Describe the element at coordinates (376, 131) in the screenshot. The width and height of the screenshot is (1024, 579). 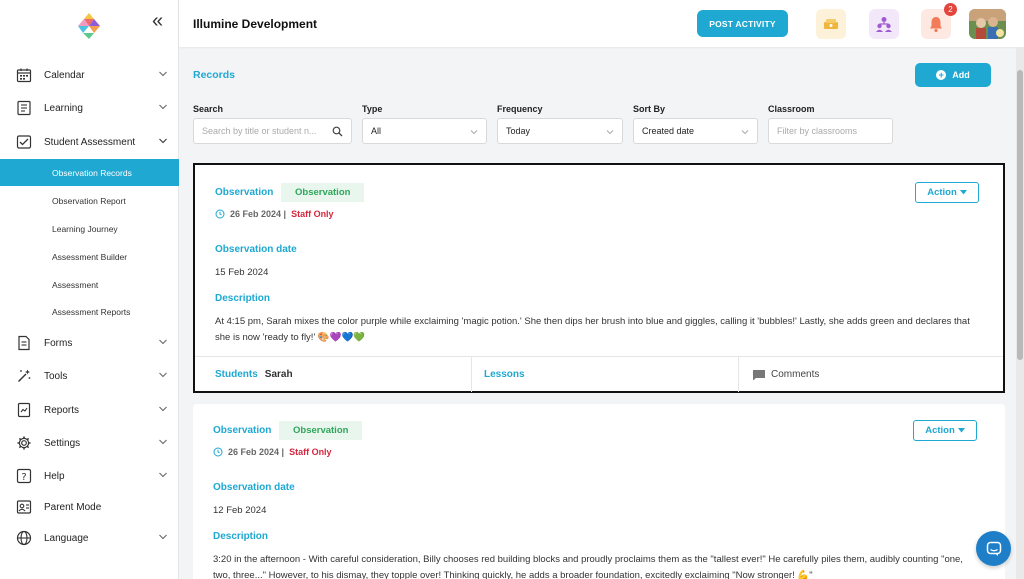
I see `type-value: All` at that location.